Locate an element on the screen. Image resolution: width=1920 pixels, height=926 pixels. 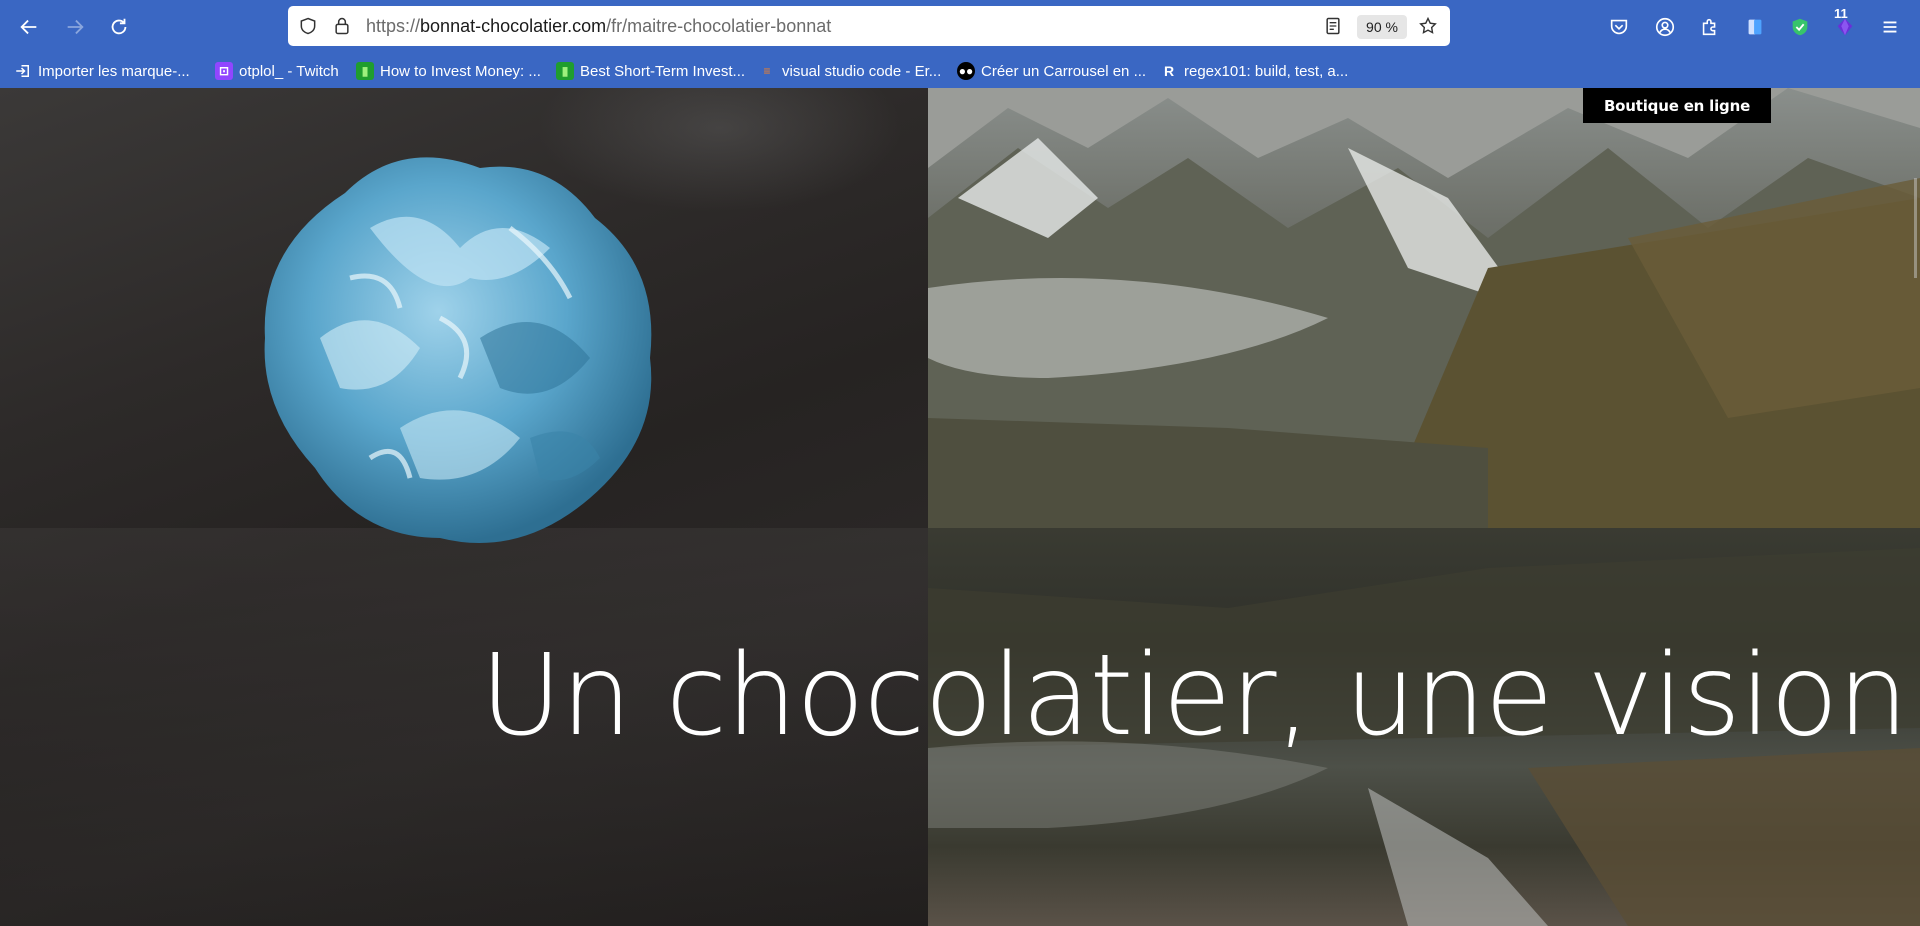
forward-arrow-icon is located at coordinates (75, 27).